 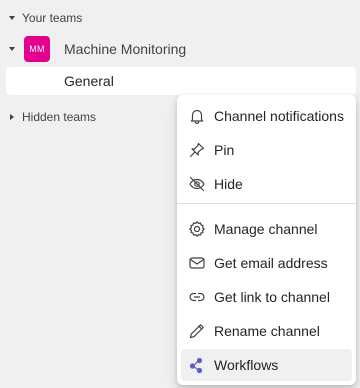 I want to click on workflows-icon, so click(x=197, y=365).